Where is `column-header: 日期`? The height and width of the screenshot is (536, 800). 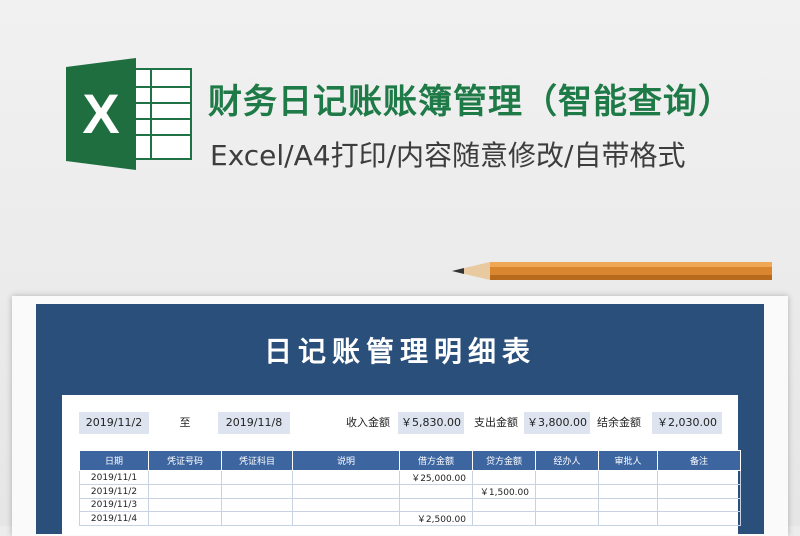 column-header: 日期 is located at coordinates (114, 460).